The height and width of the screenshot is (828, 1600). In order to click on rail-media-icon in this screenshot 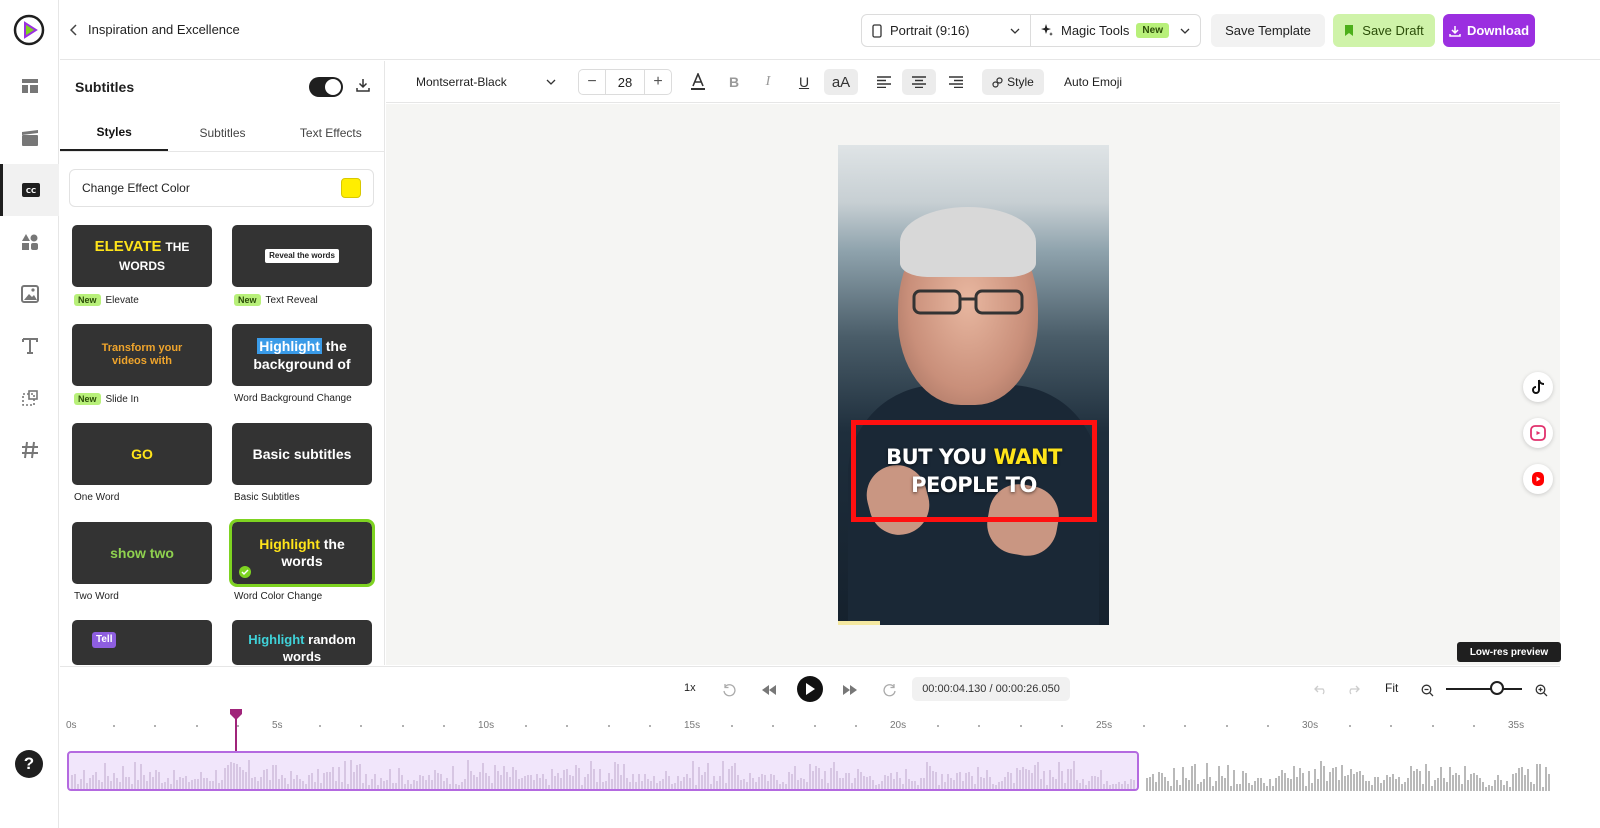, I will do `click(29, 138)`.